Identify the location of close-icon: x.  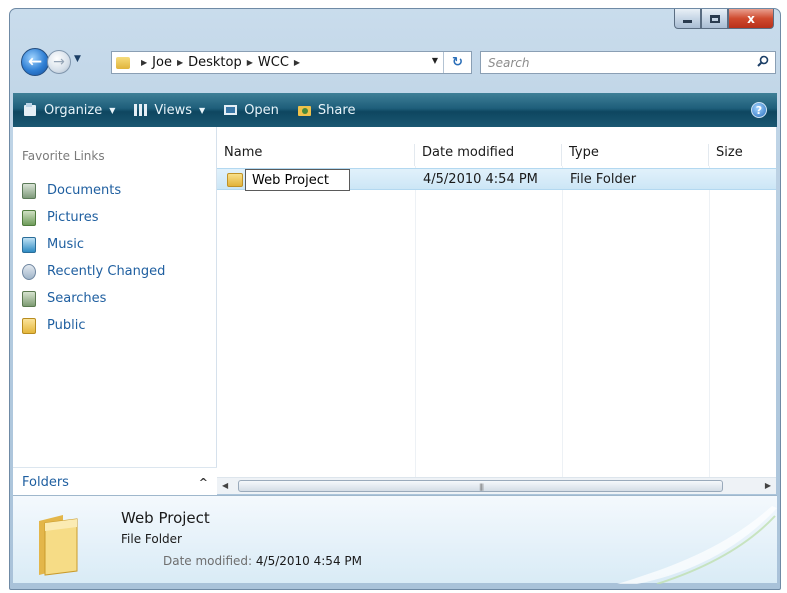
(751, 18).